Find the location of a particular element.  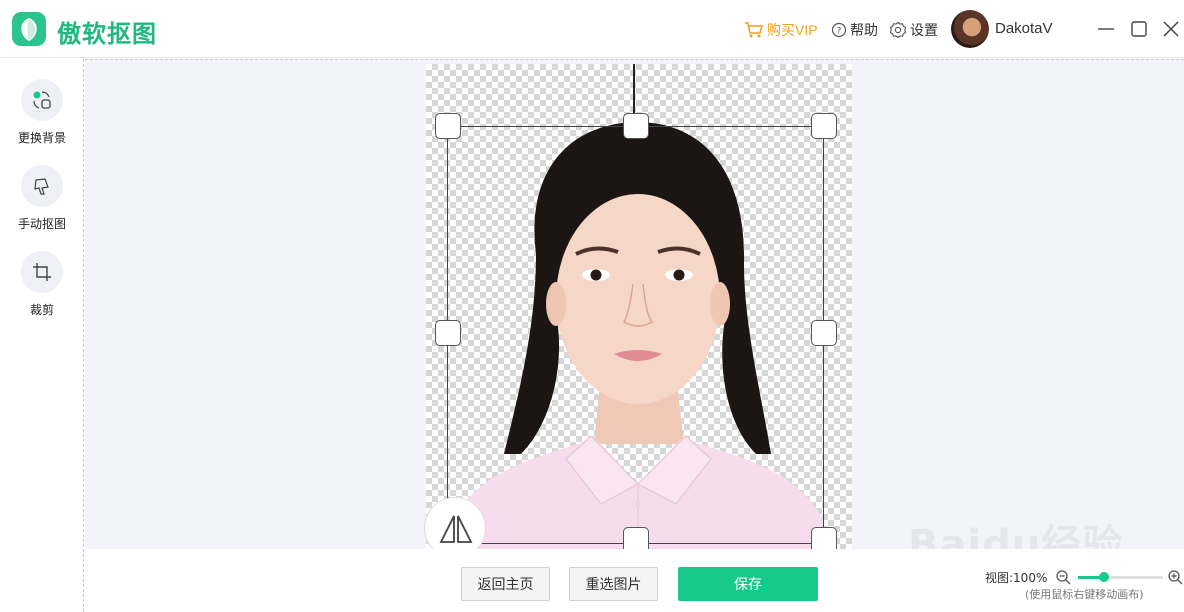

sidebar-item-crop: 裁剪 is located at coordinates (42, 284).